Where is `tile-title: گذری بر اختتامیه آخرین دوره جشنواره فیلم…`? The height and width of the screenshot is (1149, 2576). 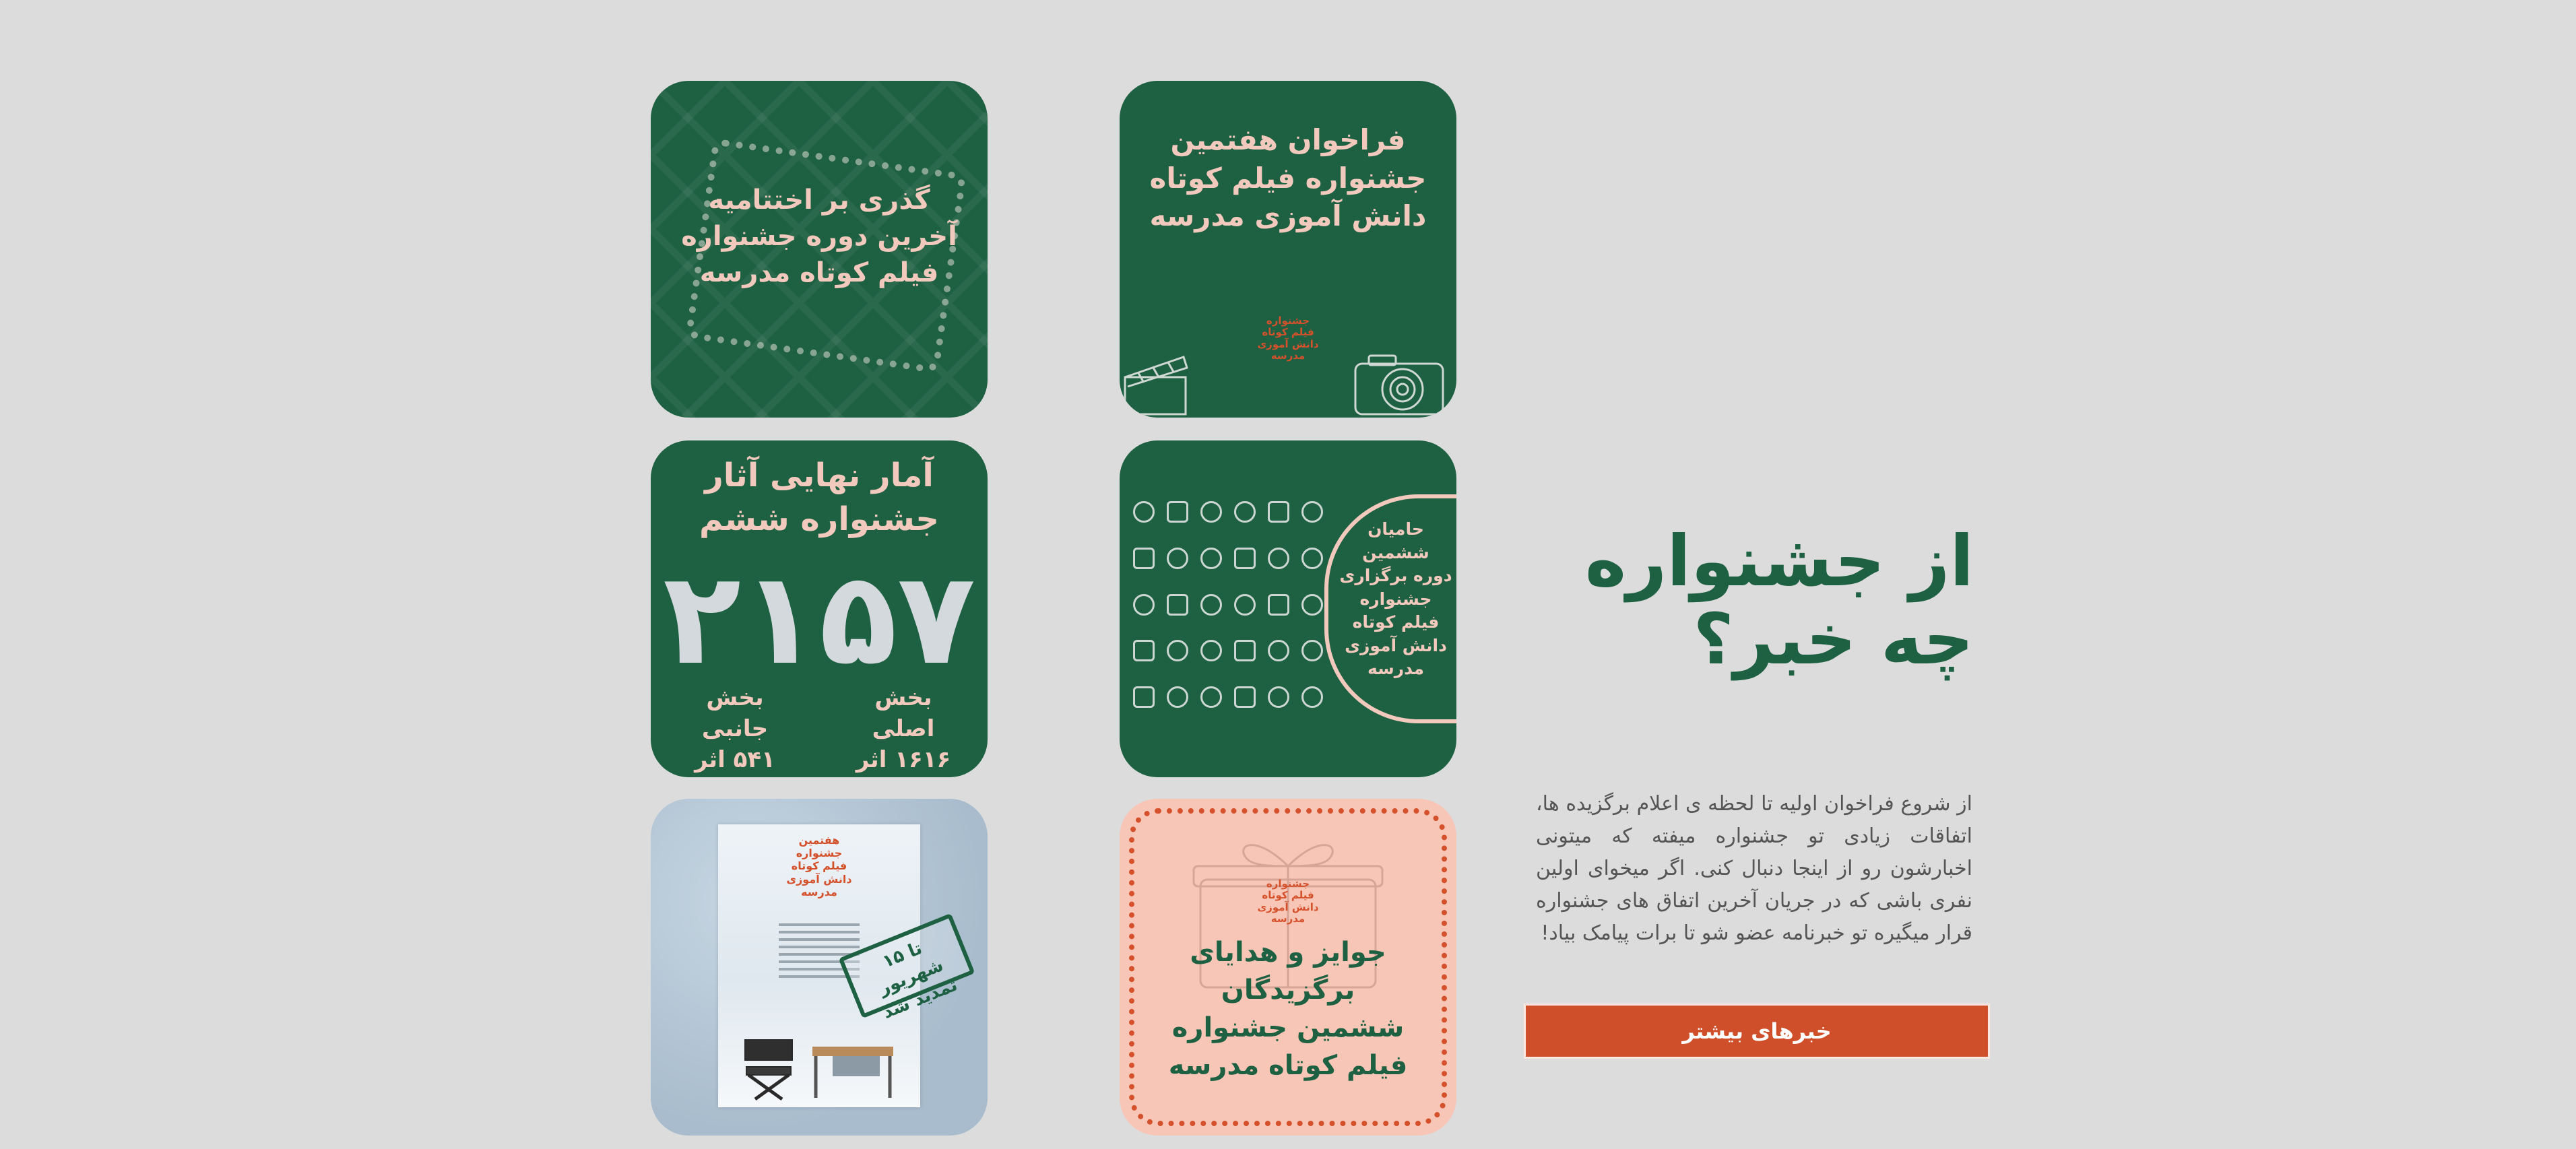
tile-title: گذری بر اختتامیه آخرین دوره جشنواره فیلم… is located at coordinates (820, 236).